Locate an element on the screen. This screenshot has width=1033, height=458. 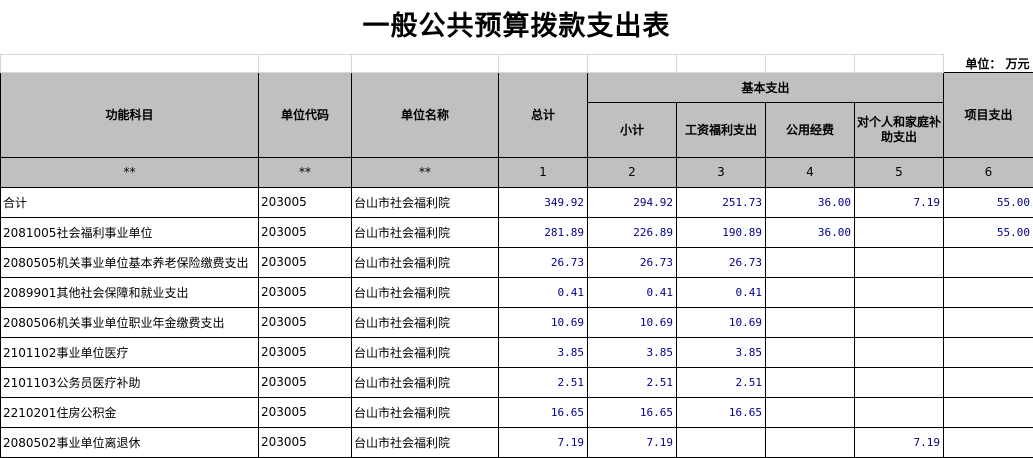
func-cell: 2101102事业单位医疗 is located at coordinates (129, 352).